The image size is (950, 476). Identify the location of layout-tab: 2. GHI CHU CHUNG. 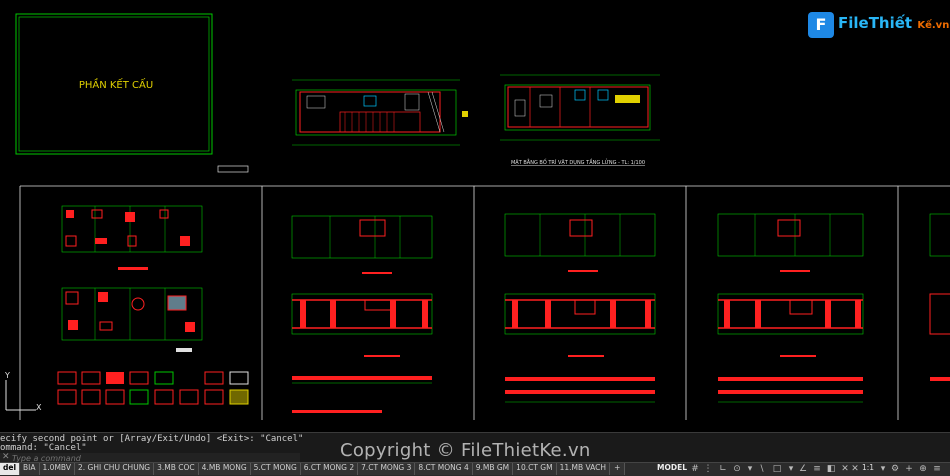
(114, 469).